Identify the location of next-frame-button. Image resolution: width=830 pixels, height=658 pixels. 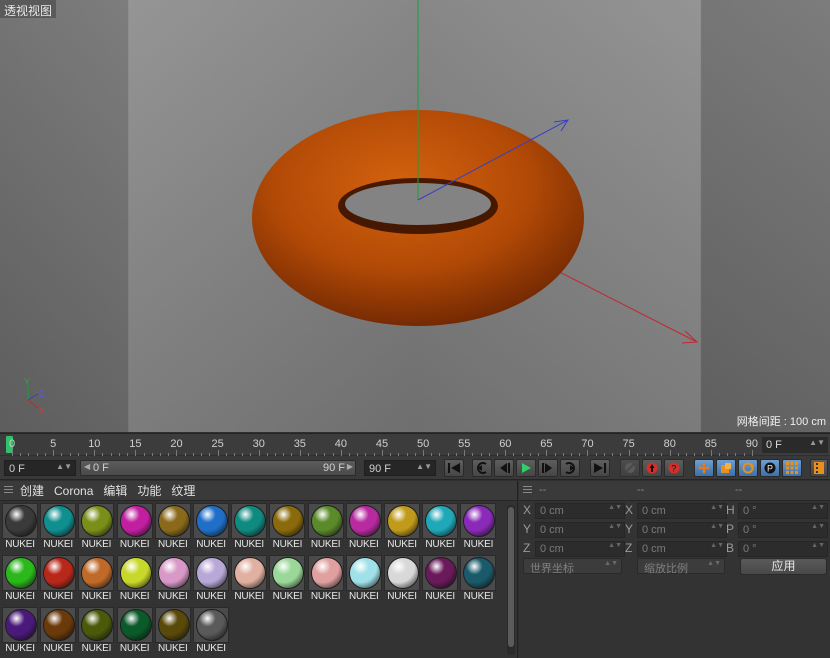
(548, 468).